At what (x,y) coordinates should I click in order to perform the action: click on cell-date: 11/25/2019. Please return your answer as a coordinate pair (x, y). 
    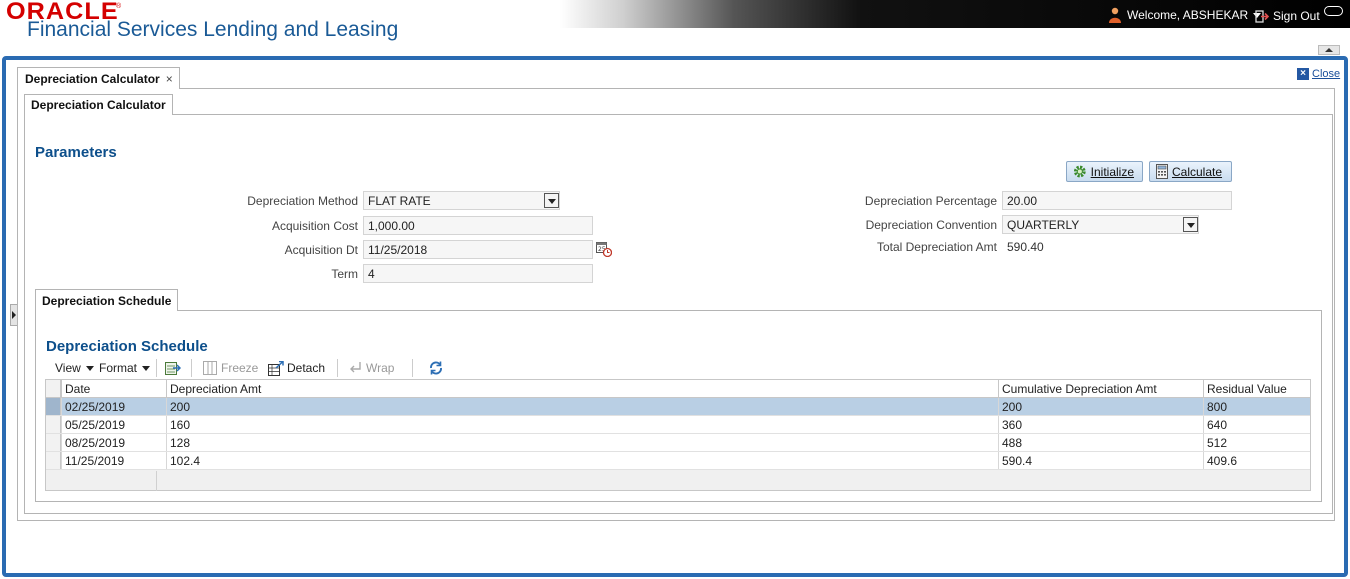
    Looking at the image, I should click on (113, 460).